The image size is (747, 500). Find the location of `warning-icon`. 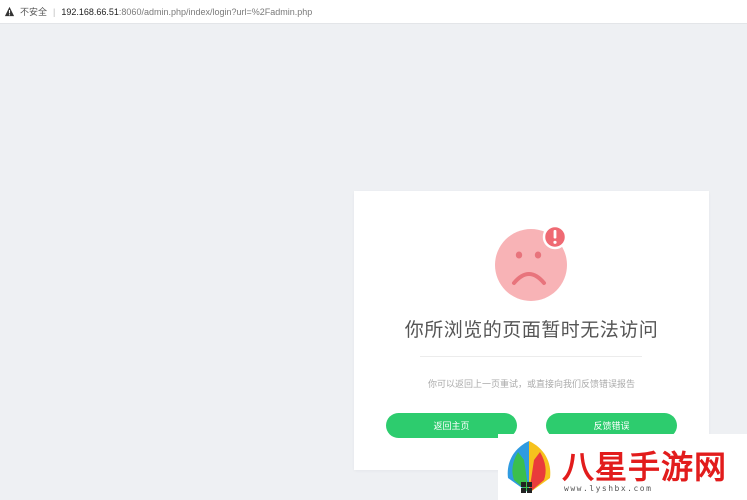

warning-icon is located at coordinates (9, 11).